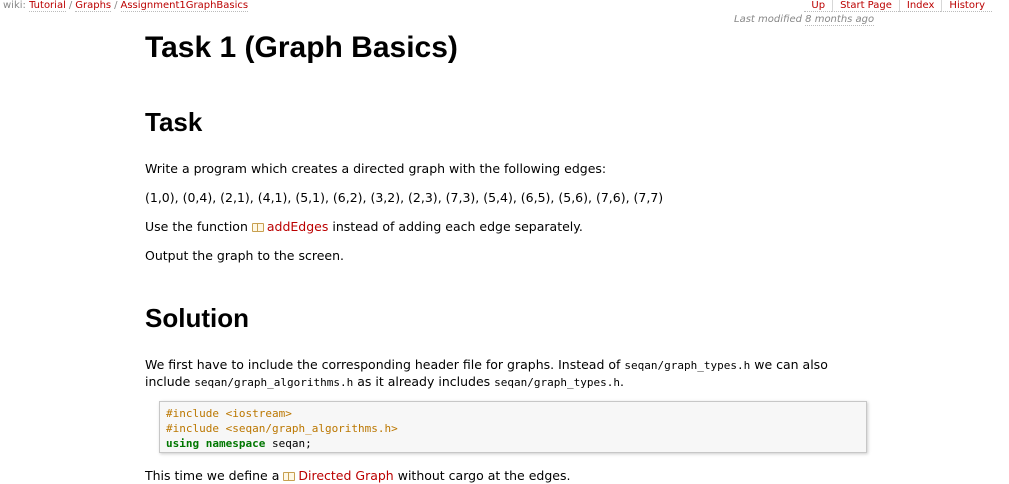 This screenshot has height=484, width=1009. Describe the element at coordinates (301, 47) in the screenshot. I see `page-title: Task 1 (Graph Basics)` at that location.